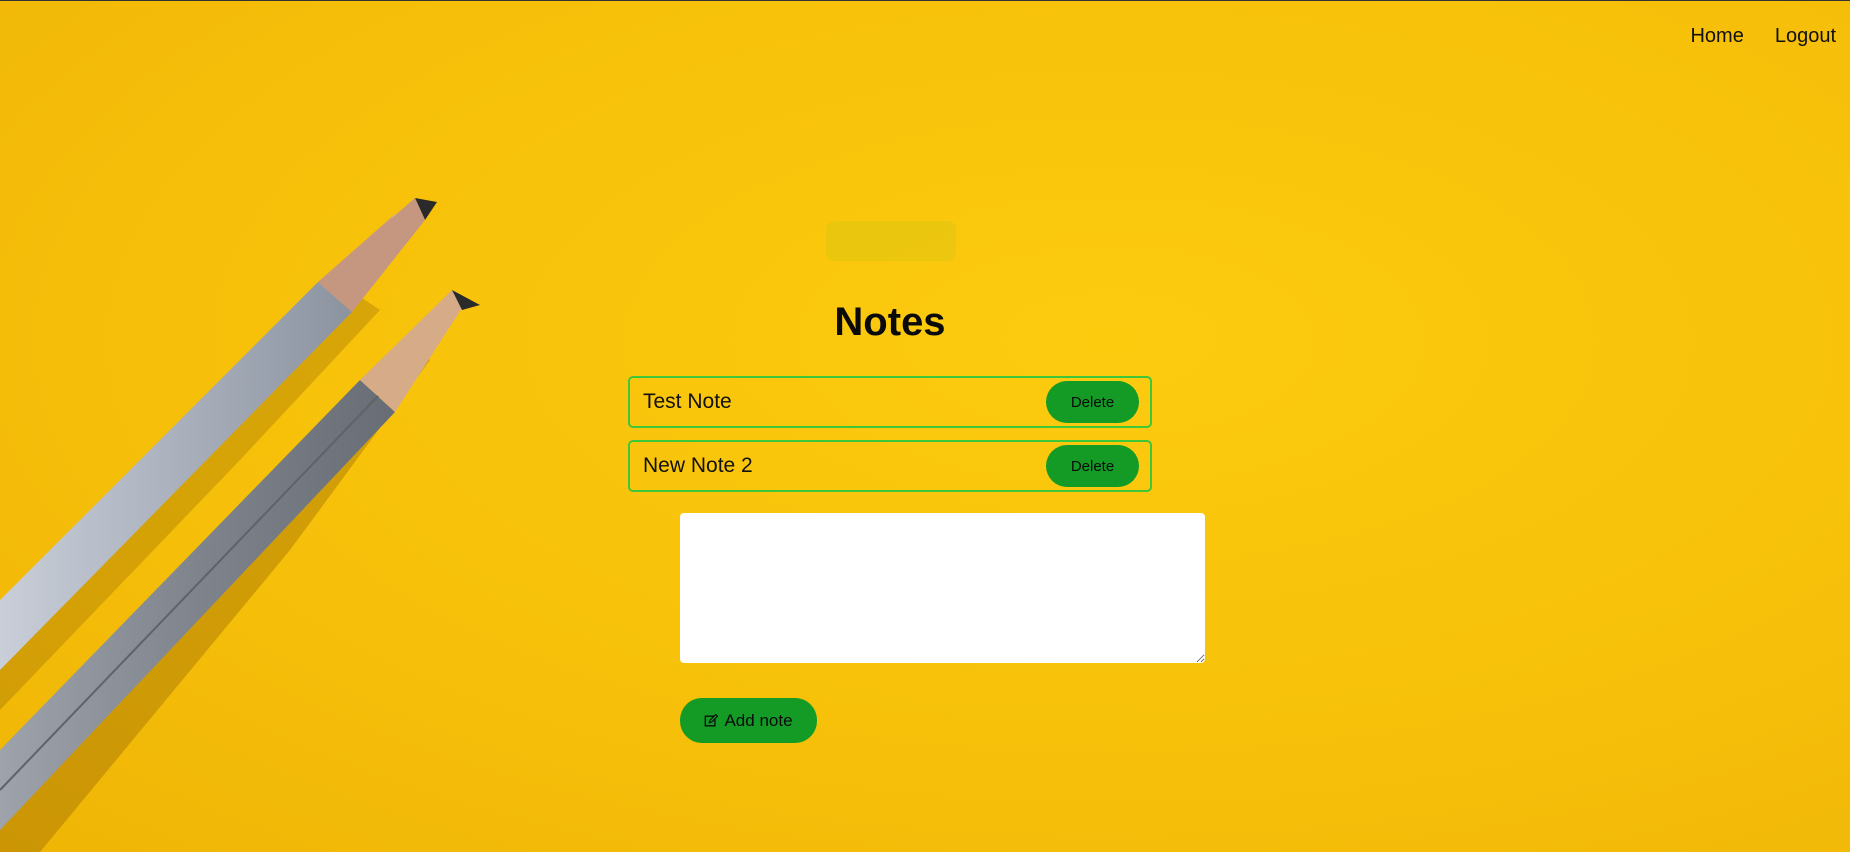 The height and width of the screenshot is (852, 1850). Describe the element at coordinates (891, 241) in the screenshot. I see `faint-overlay` at that location.